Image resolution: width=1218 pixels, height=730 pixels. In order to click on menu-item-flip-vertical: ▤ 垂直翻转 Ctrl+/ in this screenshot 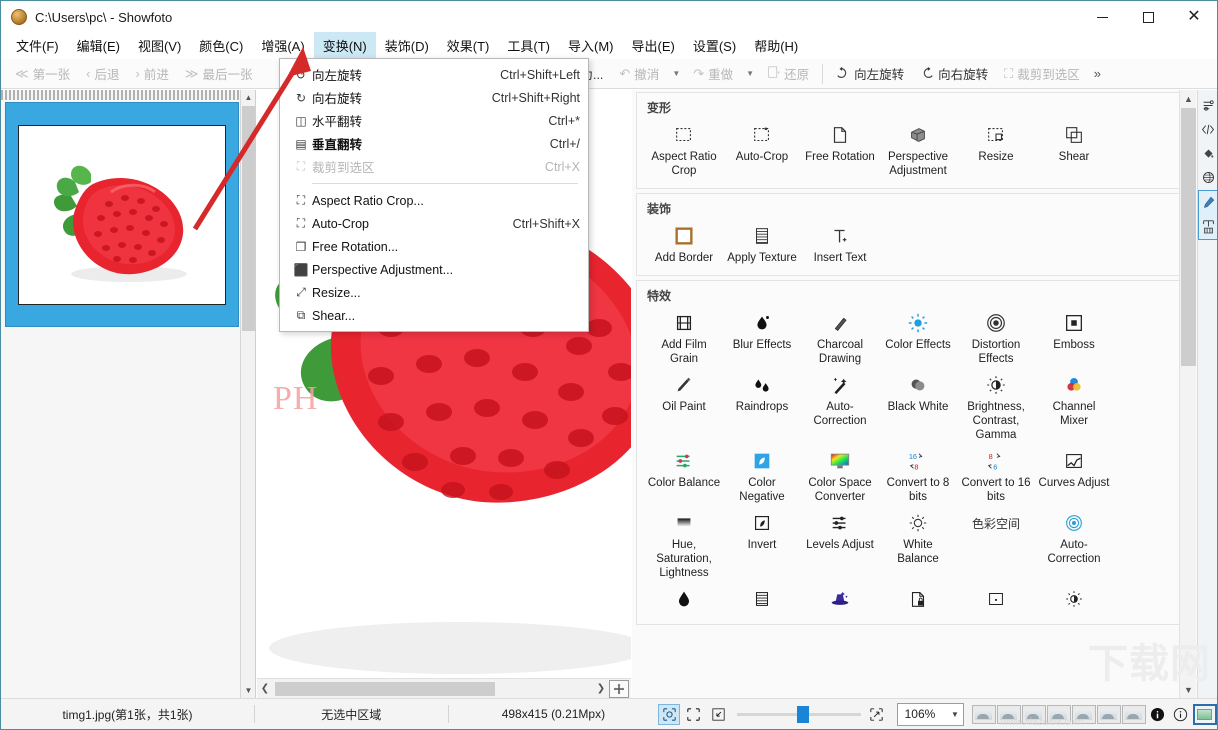, I will do `click(434, 143)`.